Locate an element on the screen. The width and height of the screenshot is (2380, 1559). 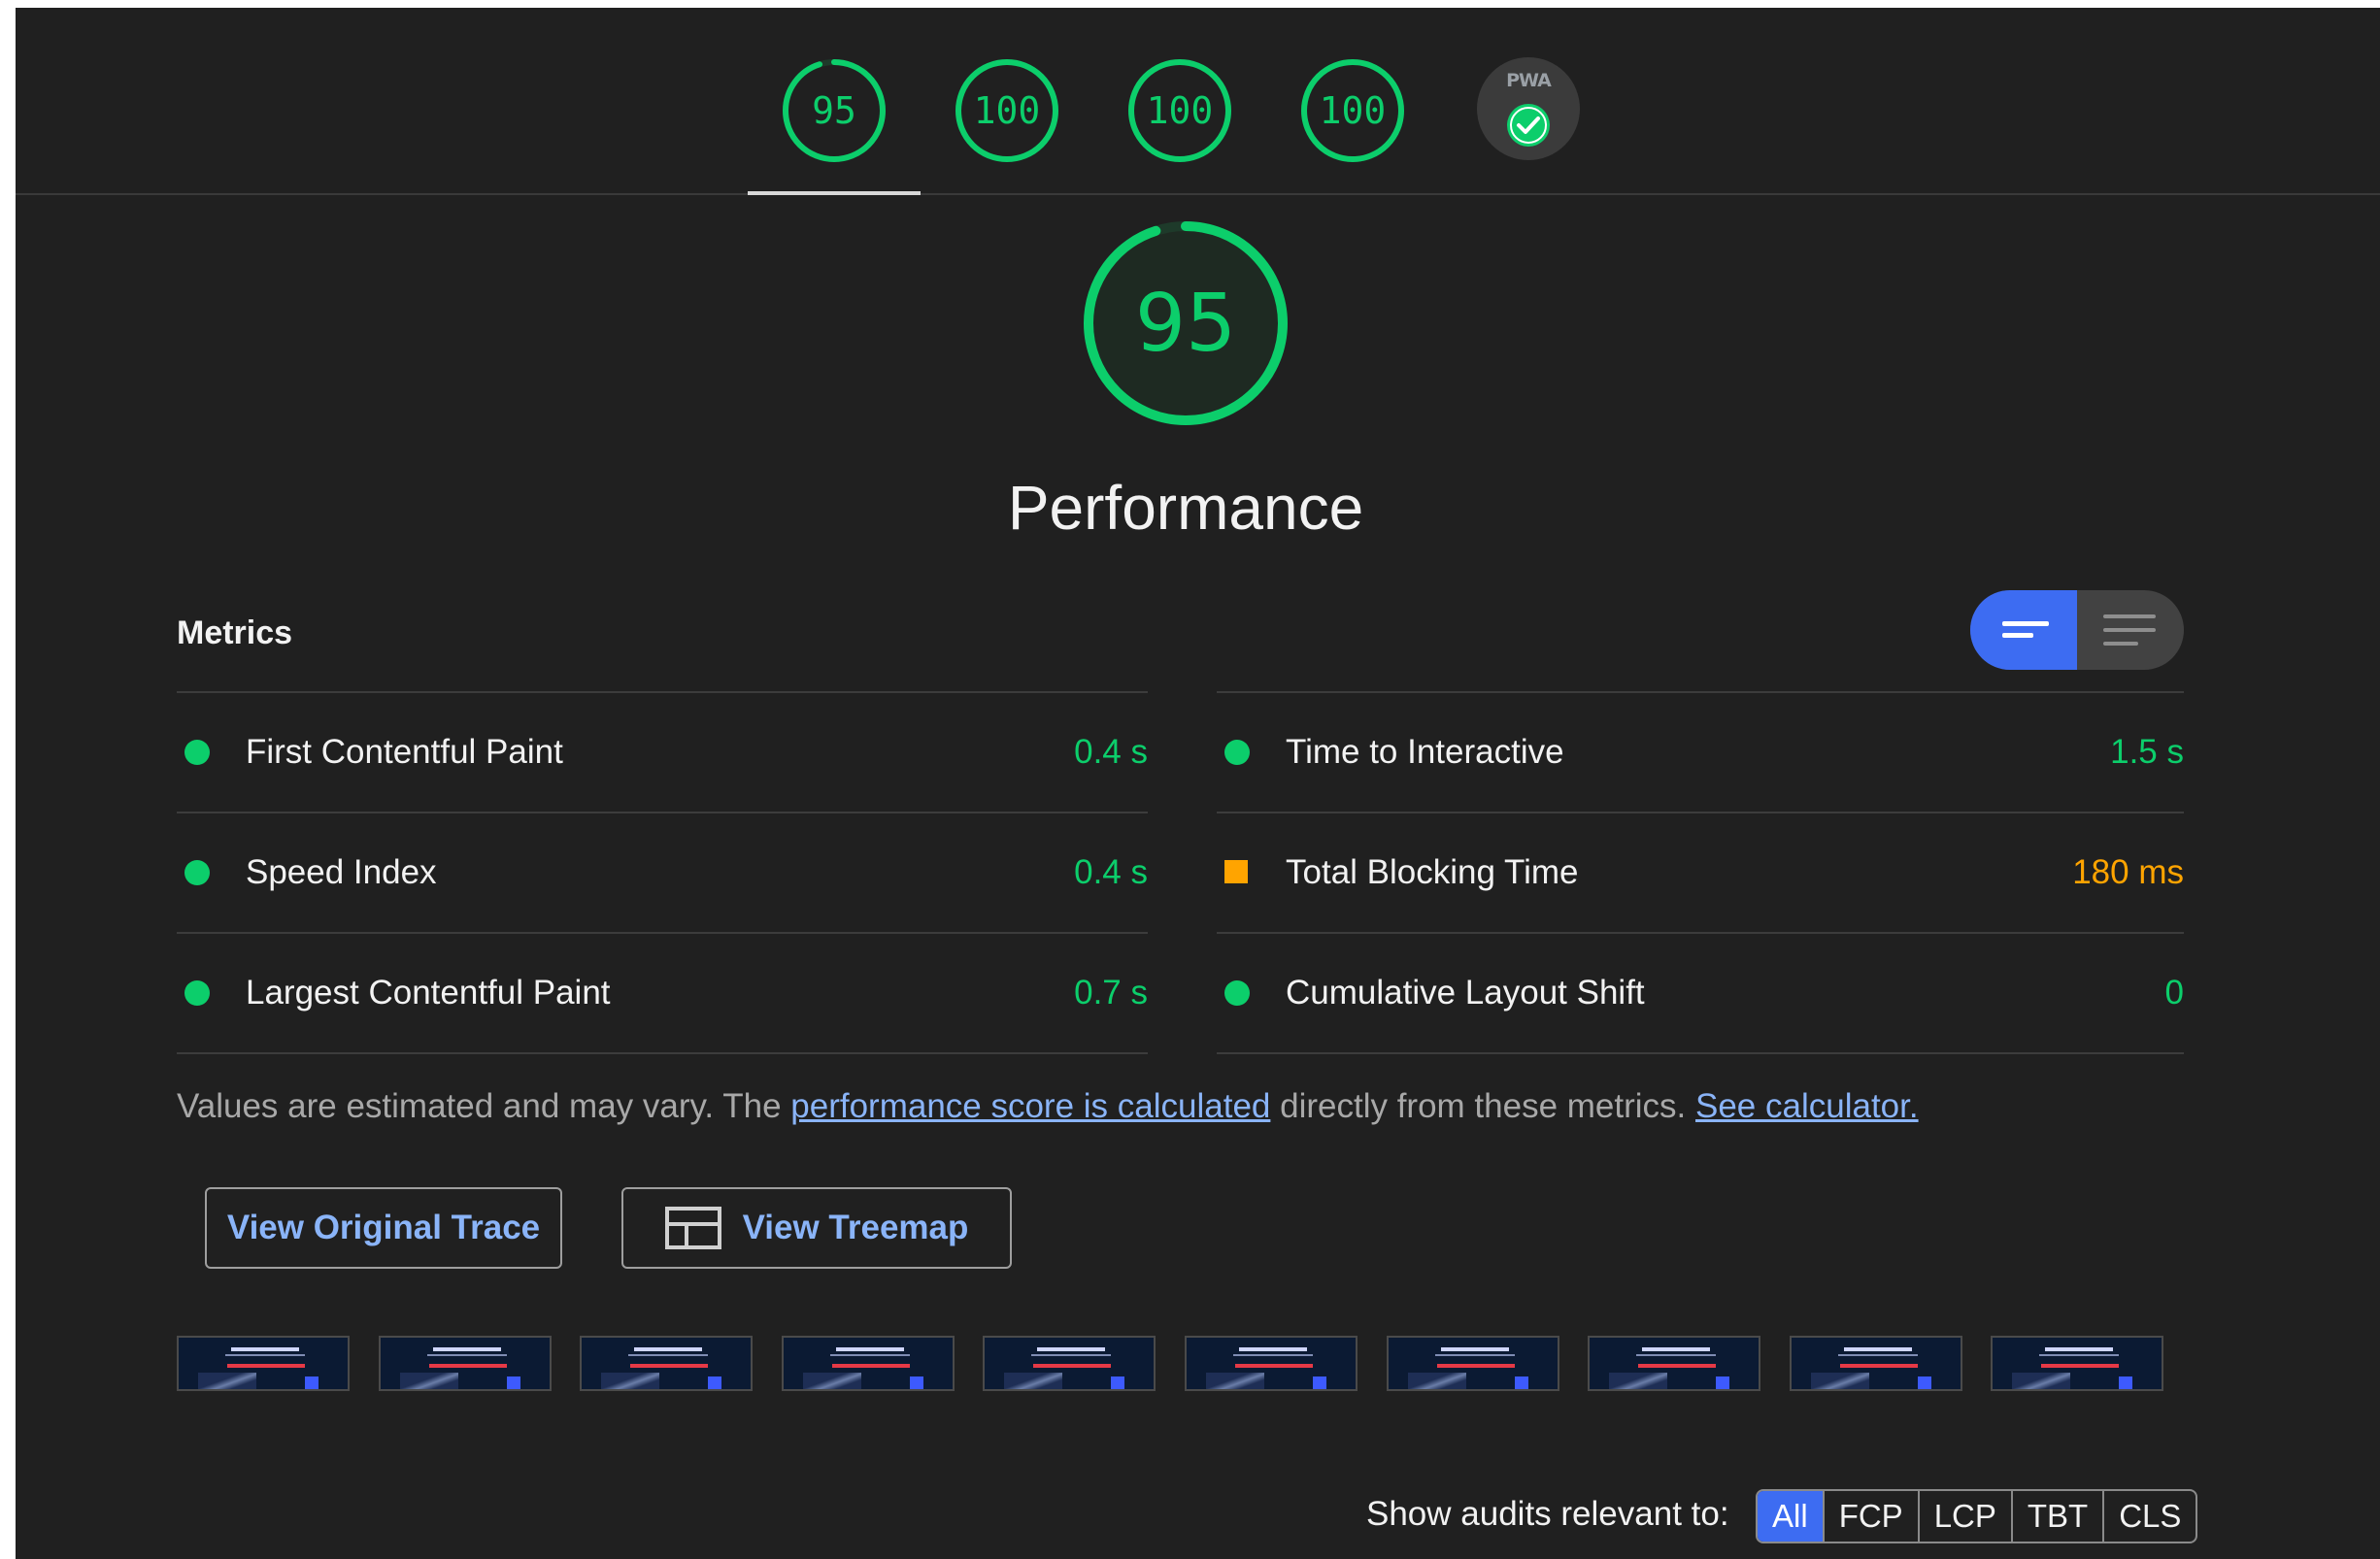
pwa-label: PWA is located at coordinates (1529, 80).